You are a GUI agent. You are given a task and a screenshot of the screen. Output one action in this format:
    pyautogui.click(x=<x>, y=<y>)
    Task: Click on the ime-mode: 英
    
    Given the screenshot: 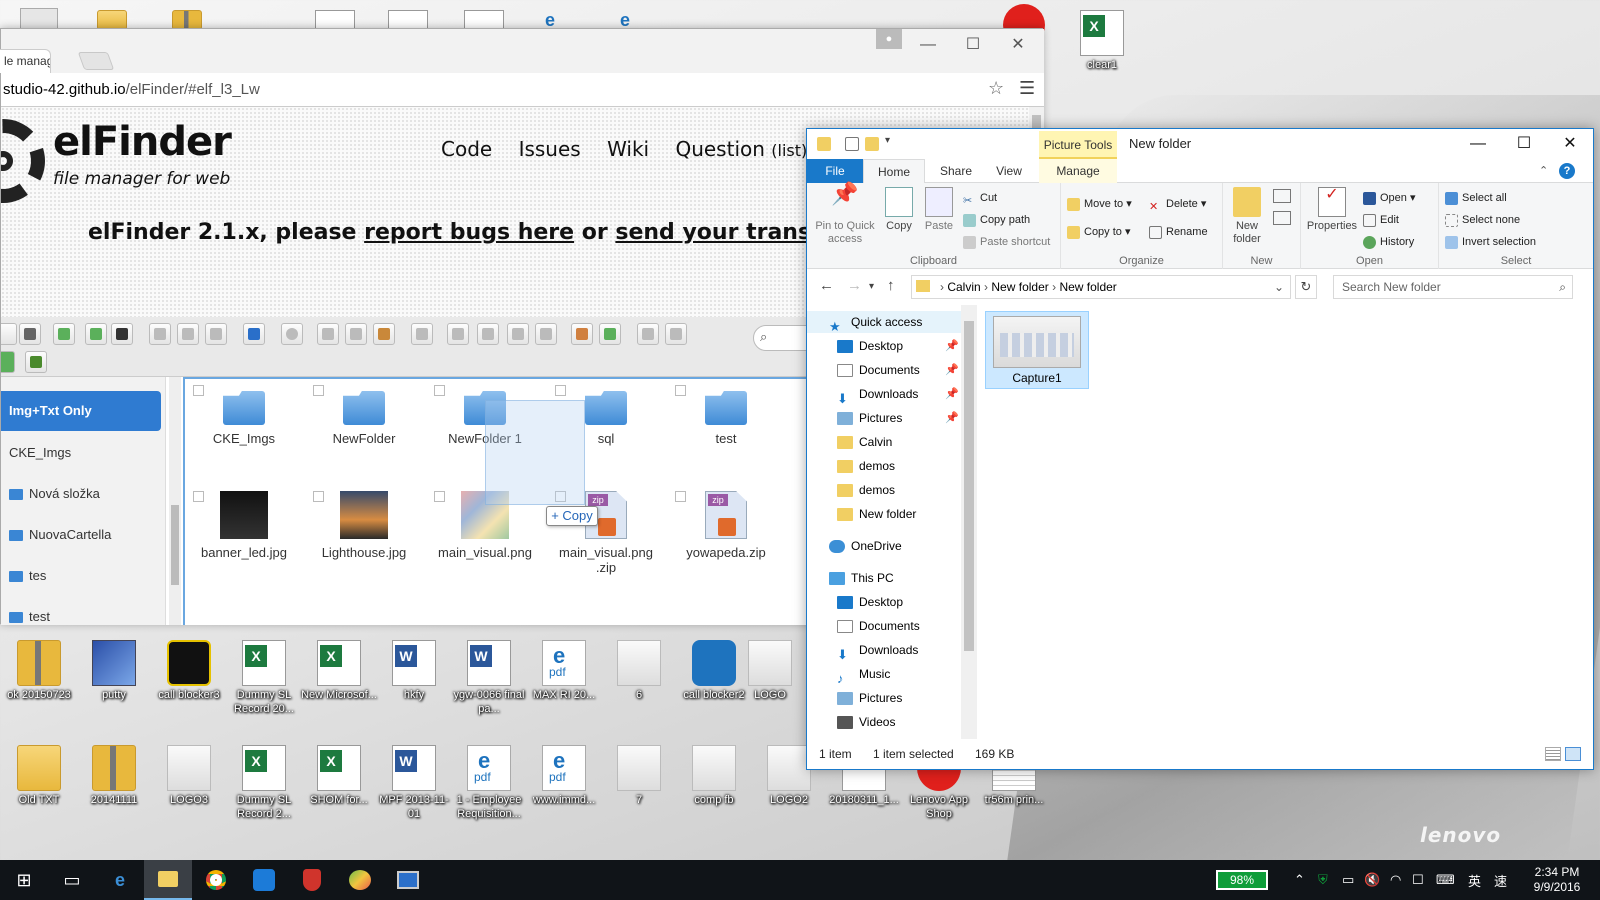 What is the action you would take?
    pyautogui.click(x=1474, y=880)
    